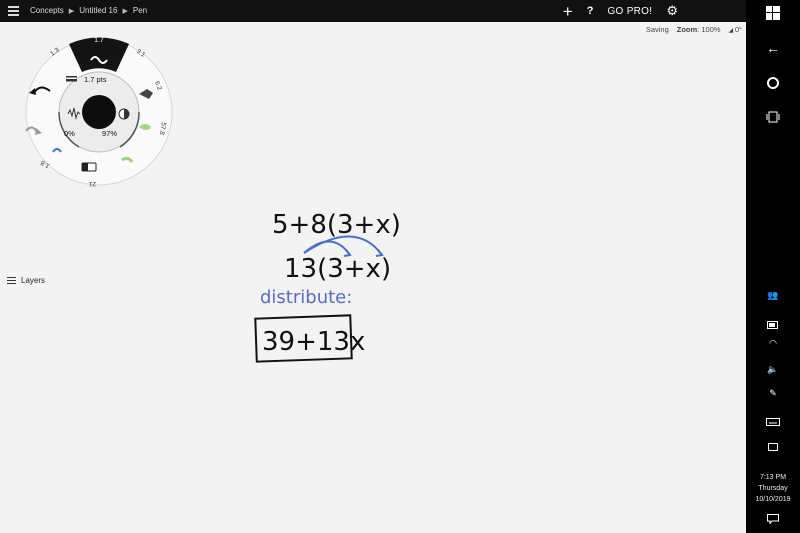 This screenshot has height=533, width=800. Describe the element at coordinates (69, 133) in the screenshot. I see `opacity-value: 0%` at that location.